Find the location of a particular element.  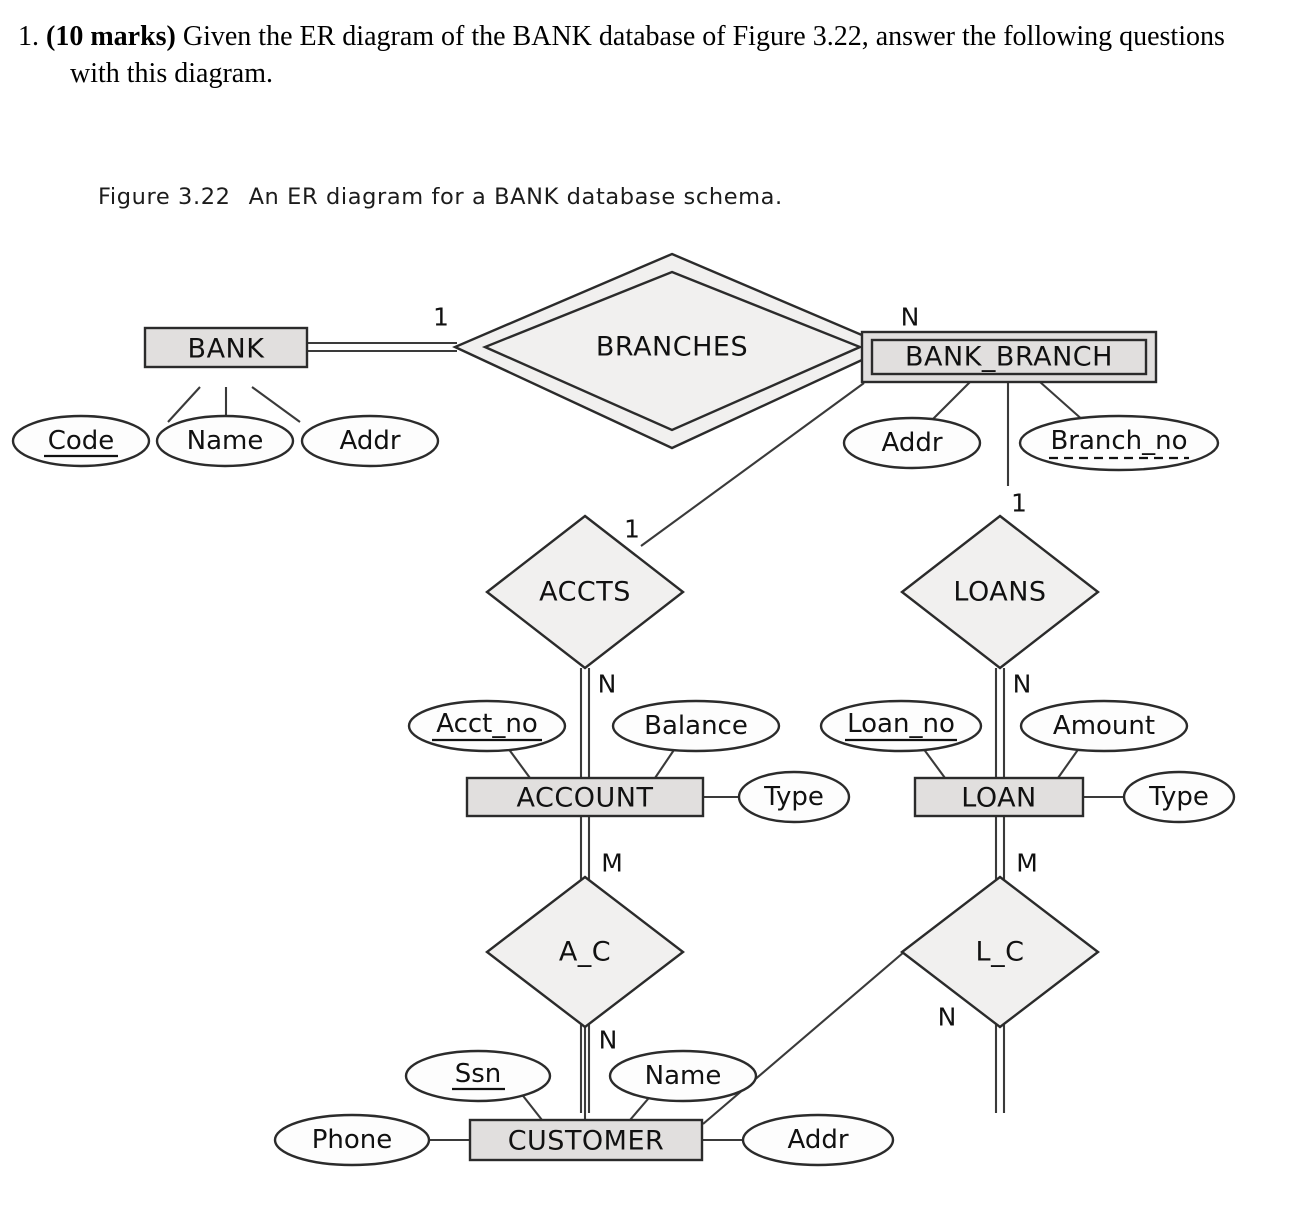

question-number: 1. is located at coordinates (28, 36).